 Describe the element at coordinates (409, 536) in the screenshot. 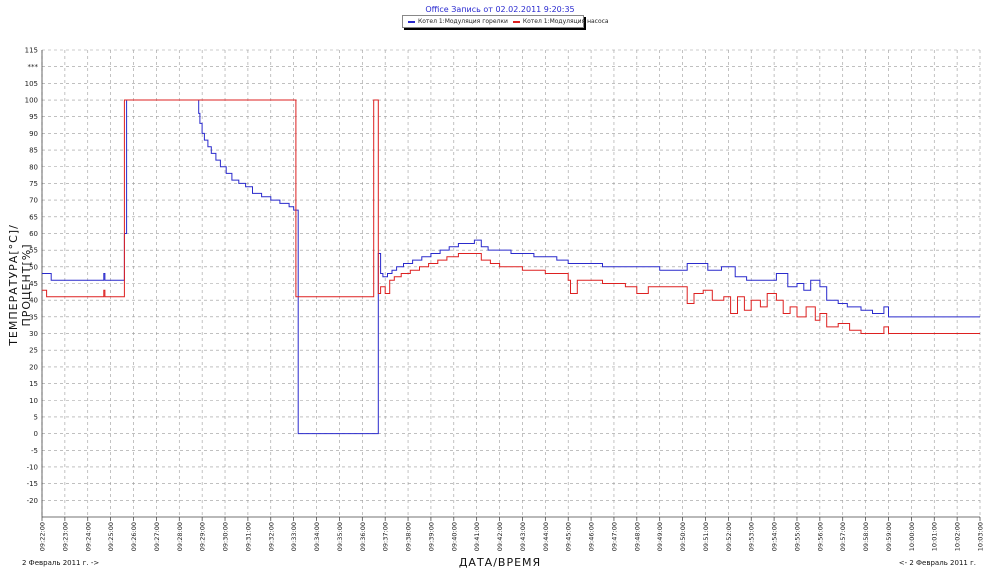

I see `x-tick-label: 09:38:00` at that location.